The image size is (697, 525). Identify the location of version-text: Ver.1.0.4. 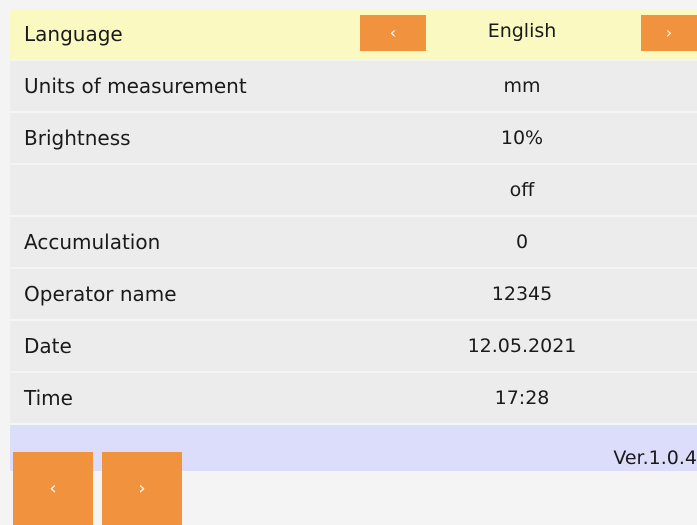
(655, 458).